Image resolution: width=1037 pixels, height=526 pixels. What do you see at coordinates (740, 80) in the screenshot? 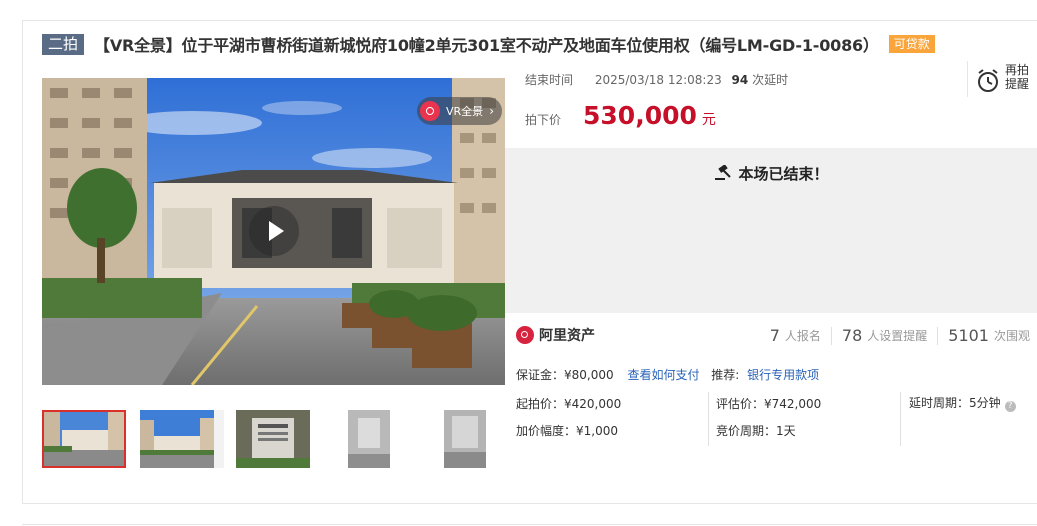
I see `delay-count: 94` at bounding box center [740, 80].